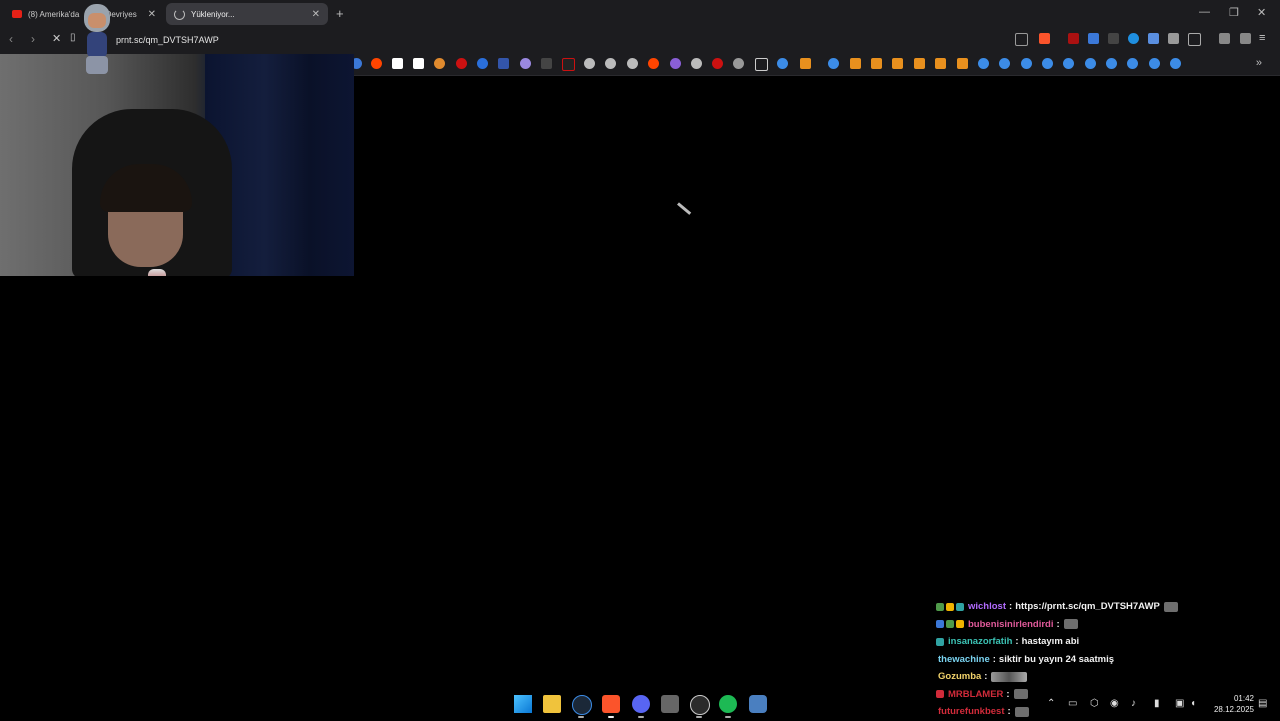 The width and height of the screenshot is (1280, 721). I want to click on chat-message: thewachine: siktir bu yayın 24 saatmiş, so click(1026, 659).